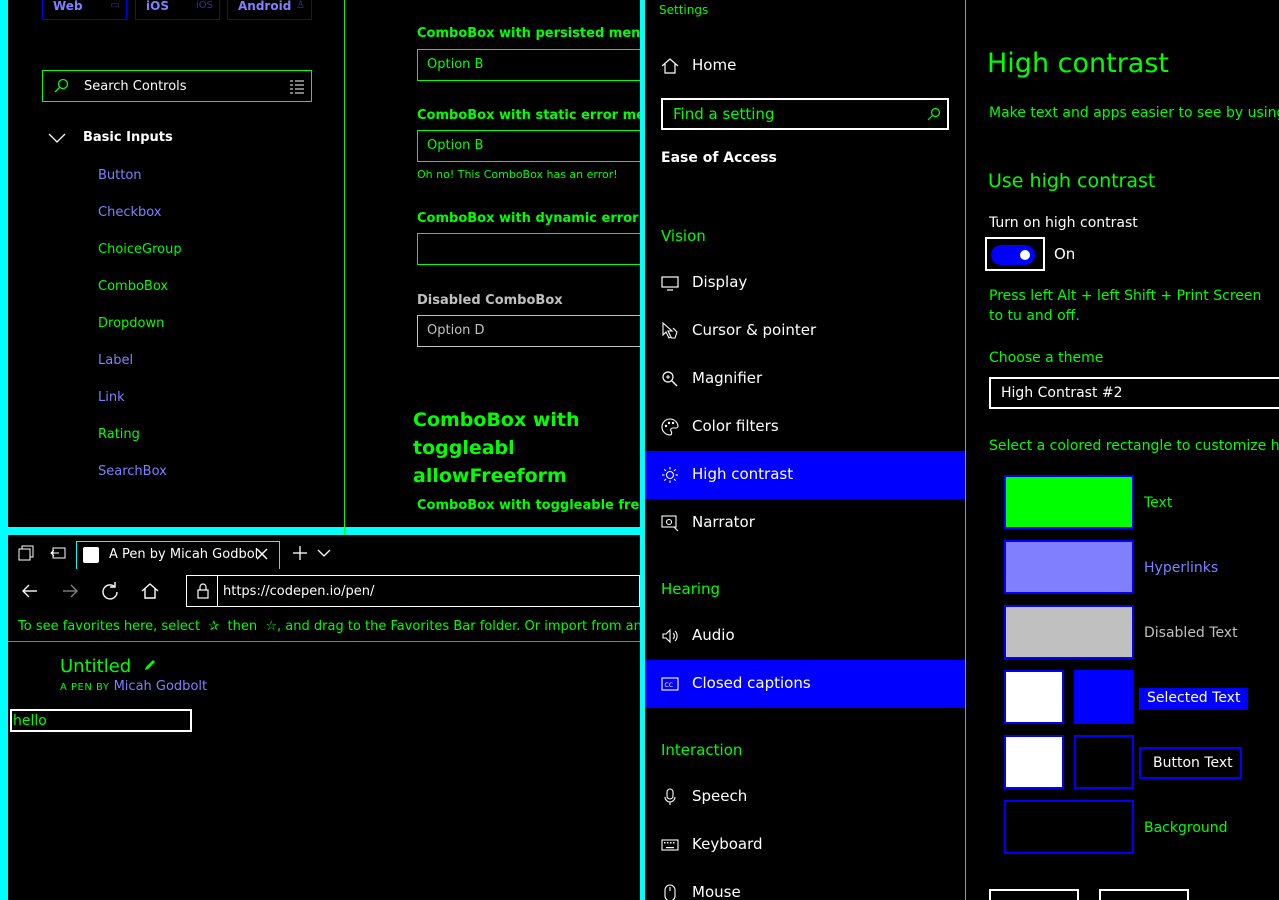 The height and width of the screenshot is (900, 1279). What do you see at coordinates (324, 641) in the screenshot?
I see `favorites-bar-divider` at bounding box center [324, 641].